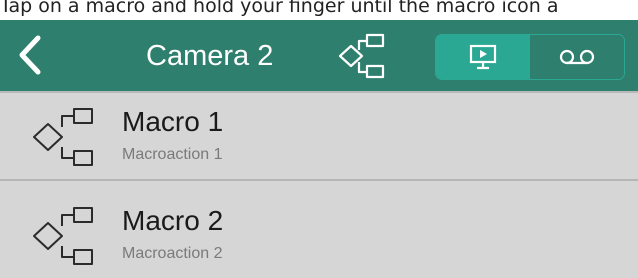 The width and height of the screenshot is (638, 278). Describe the element at coordinates (319, 186) in the screenshot. I see `list-divider` at that location.